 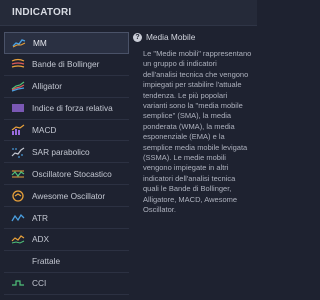 What do you see at coordinates (40, 42) in the screenshot?
I see `indicator-label: MM` at bounding box center [40, 42].